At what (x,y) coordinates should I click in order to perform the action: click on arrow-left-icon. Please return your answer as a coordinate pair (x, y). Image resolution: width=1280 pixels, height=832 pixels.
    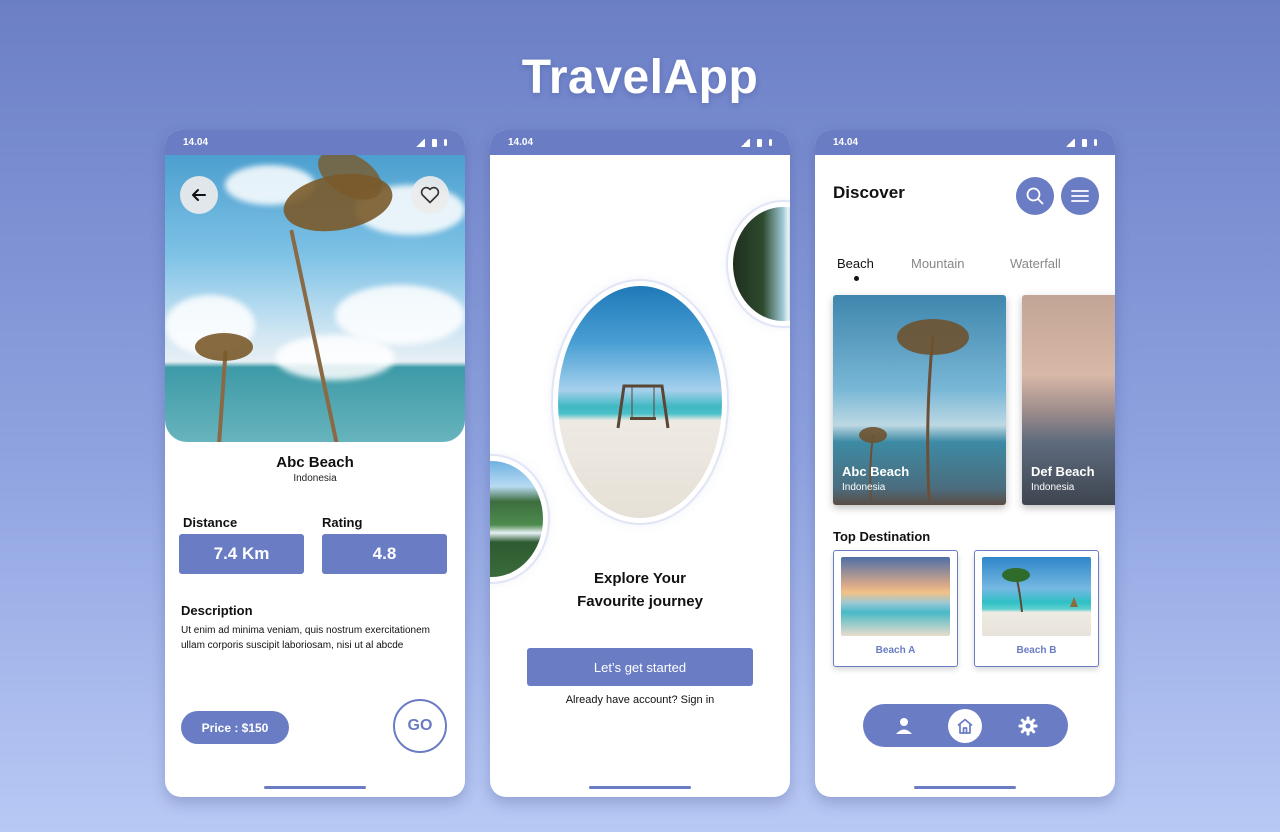
    Looking at the image, I should click on (199, 195).